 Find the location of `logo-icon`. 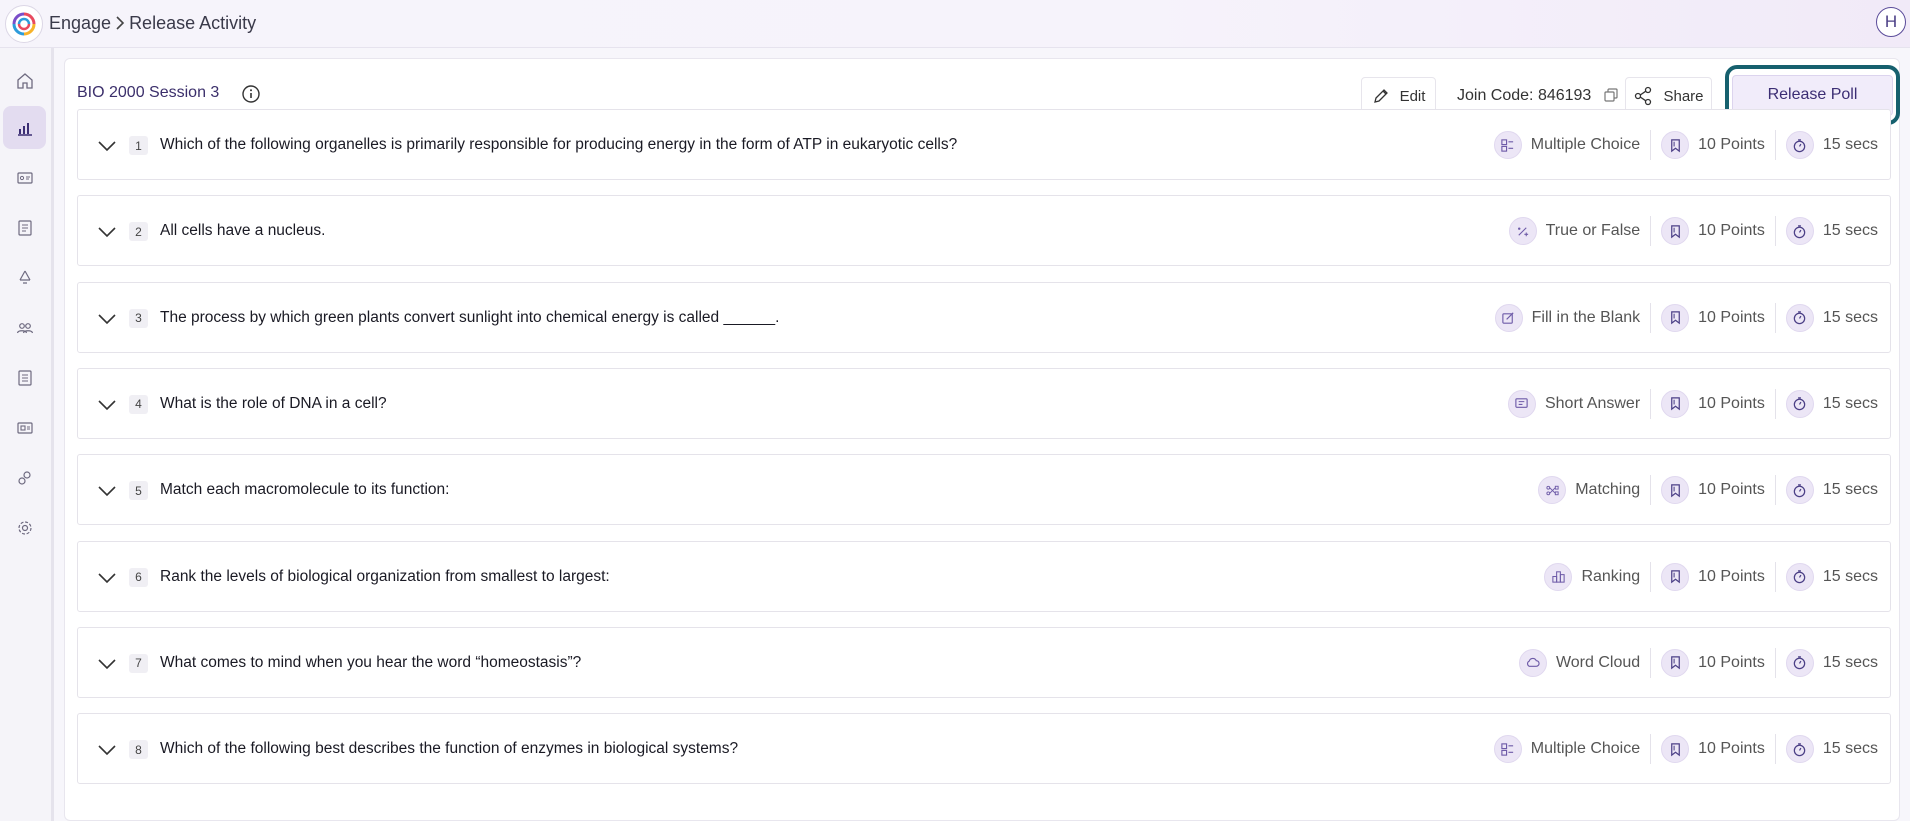

logo-icon is located at coordinates (24, 24).